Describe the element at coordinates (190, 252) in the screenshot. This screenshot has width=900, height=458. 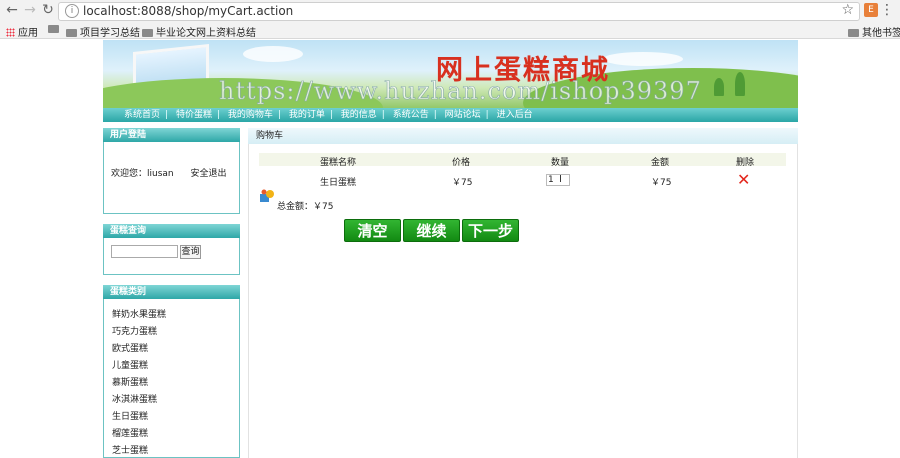
I see `search-button: 查询` at that location.